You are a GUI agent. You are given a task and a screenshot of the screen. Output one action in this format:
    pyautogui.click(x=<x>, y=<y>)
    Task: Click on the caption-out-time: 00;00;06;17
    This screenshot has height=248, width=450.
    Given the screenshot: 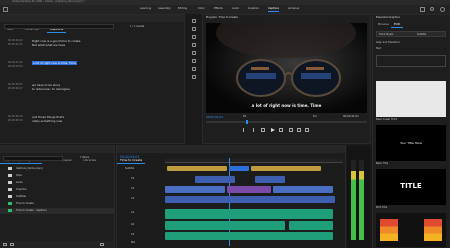 What is the action you would take?
    pyautogui.click(x=15, y=88)
    